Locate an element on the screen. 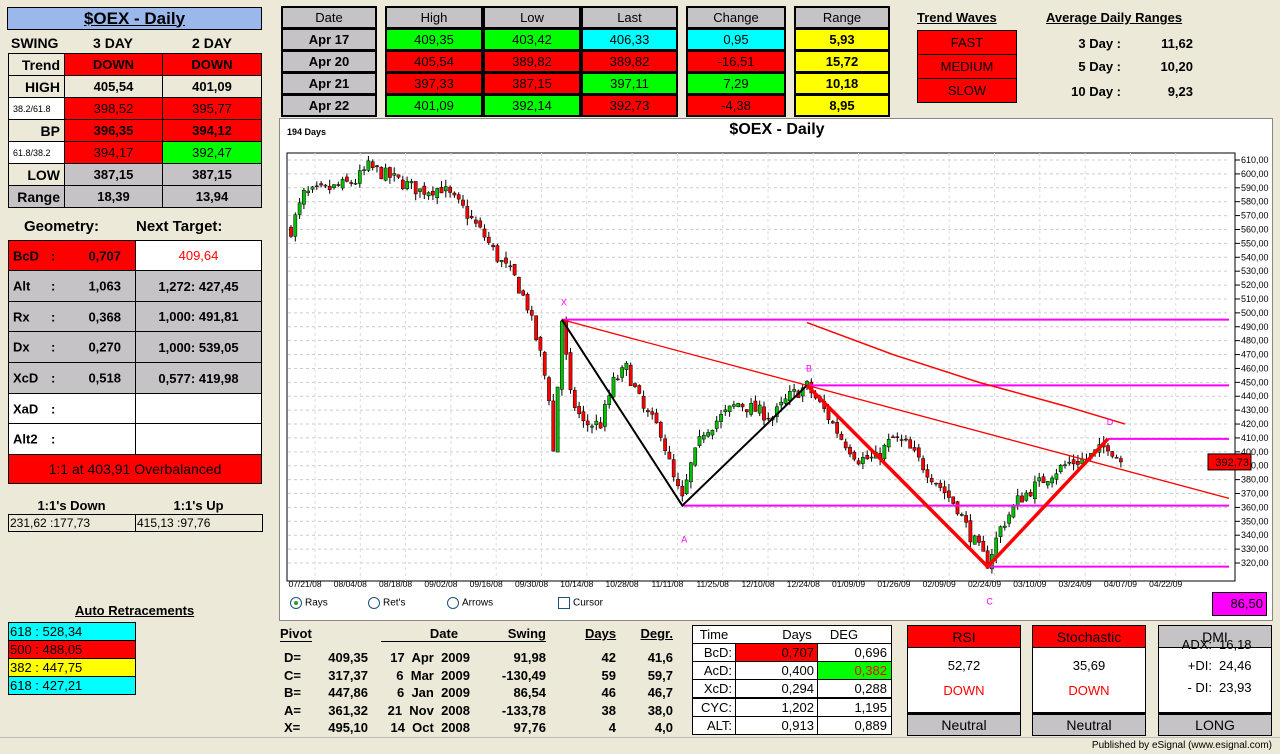 The image size is (1280, 754). low-cell: 403,42 is located at coordinates (532, 39).